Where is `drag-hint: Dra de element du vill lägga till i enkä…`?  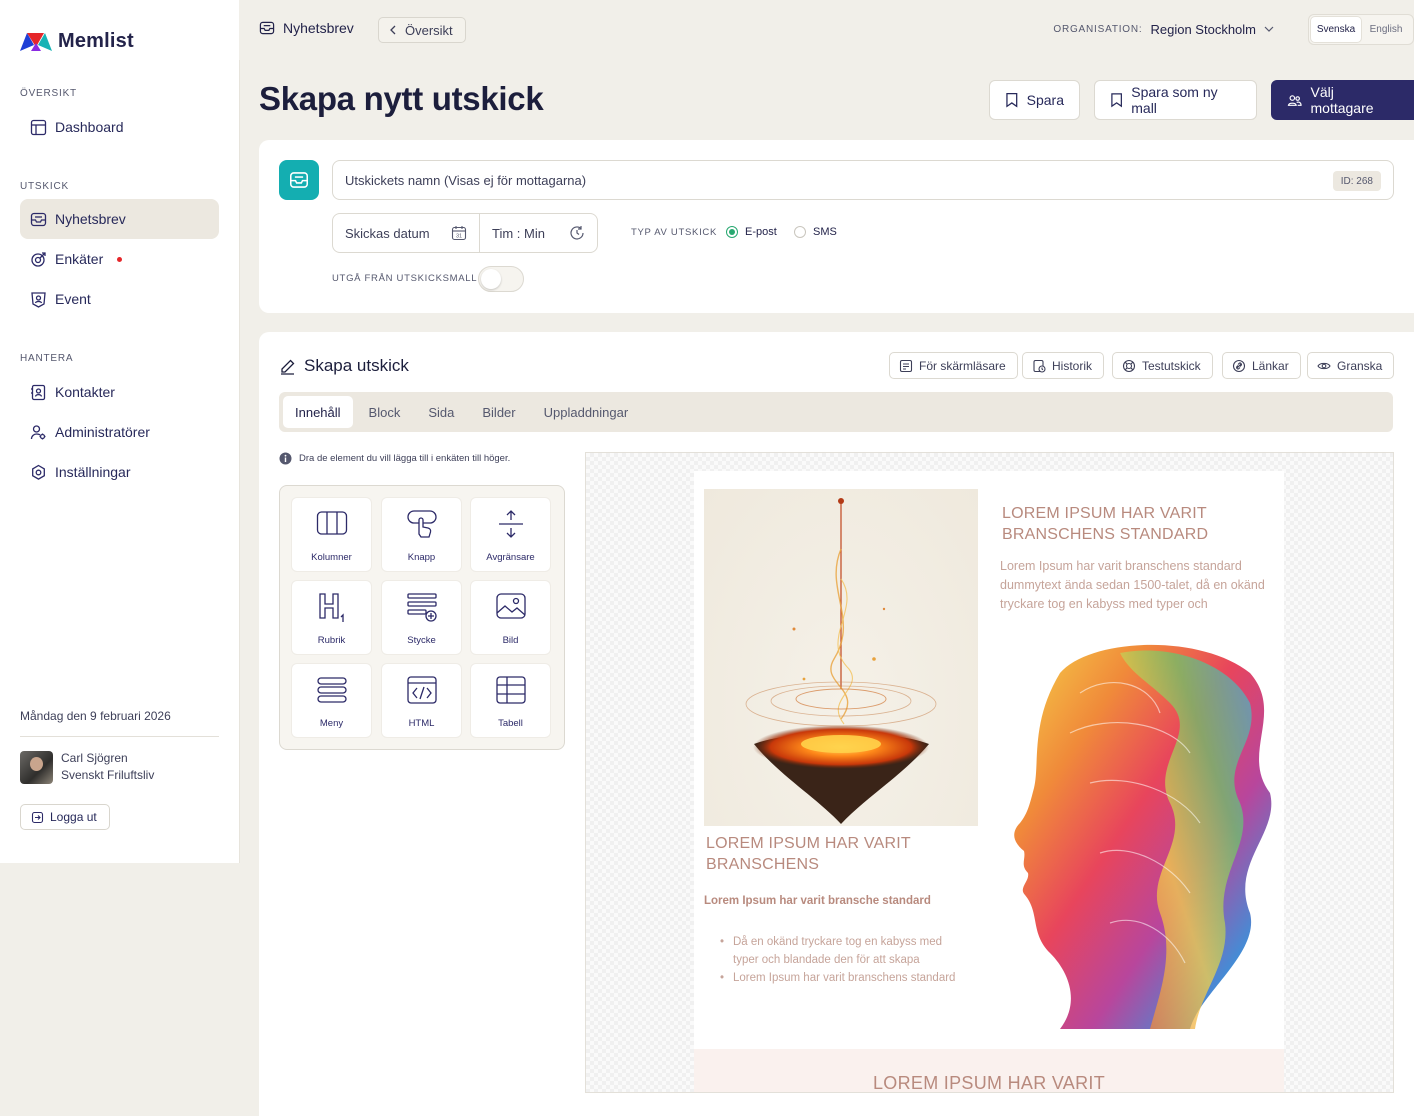
drag-hint: Dra de element du vill lägga till i enkä… is located at coordinates (394, 458).